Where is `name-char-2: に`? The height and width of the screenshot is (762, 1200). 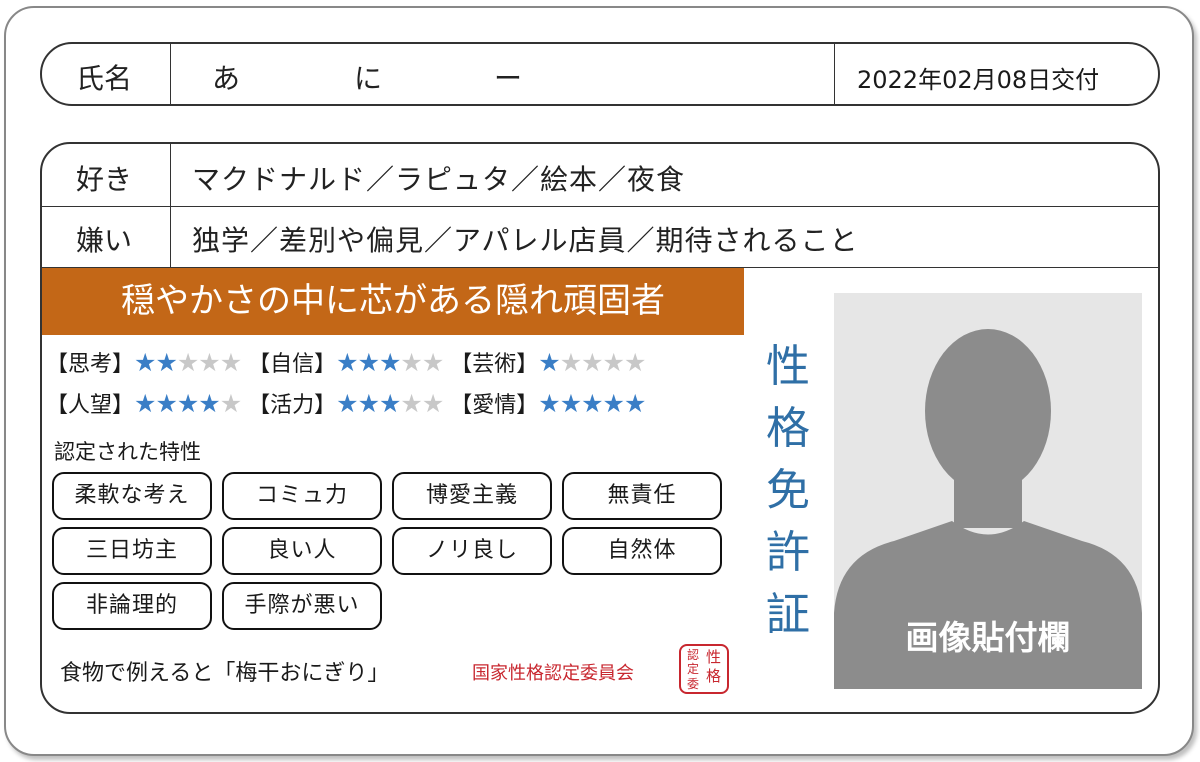 name-char-2: に is located at coordinates (368, 78).